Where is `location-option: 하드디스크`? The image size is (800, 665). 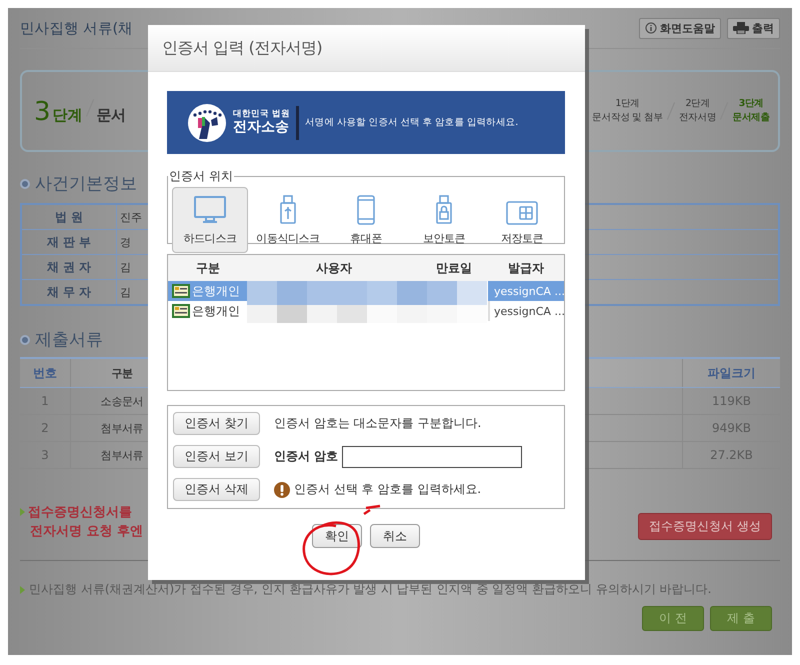
location-option: 하드디스크 is located at coordinates (210, 220).